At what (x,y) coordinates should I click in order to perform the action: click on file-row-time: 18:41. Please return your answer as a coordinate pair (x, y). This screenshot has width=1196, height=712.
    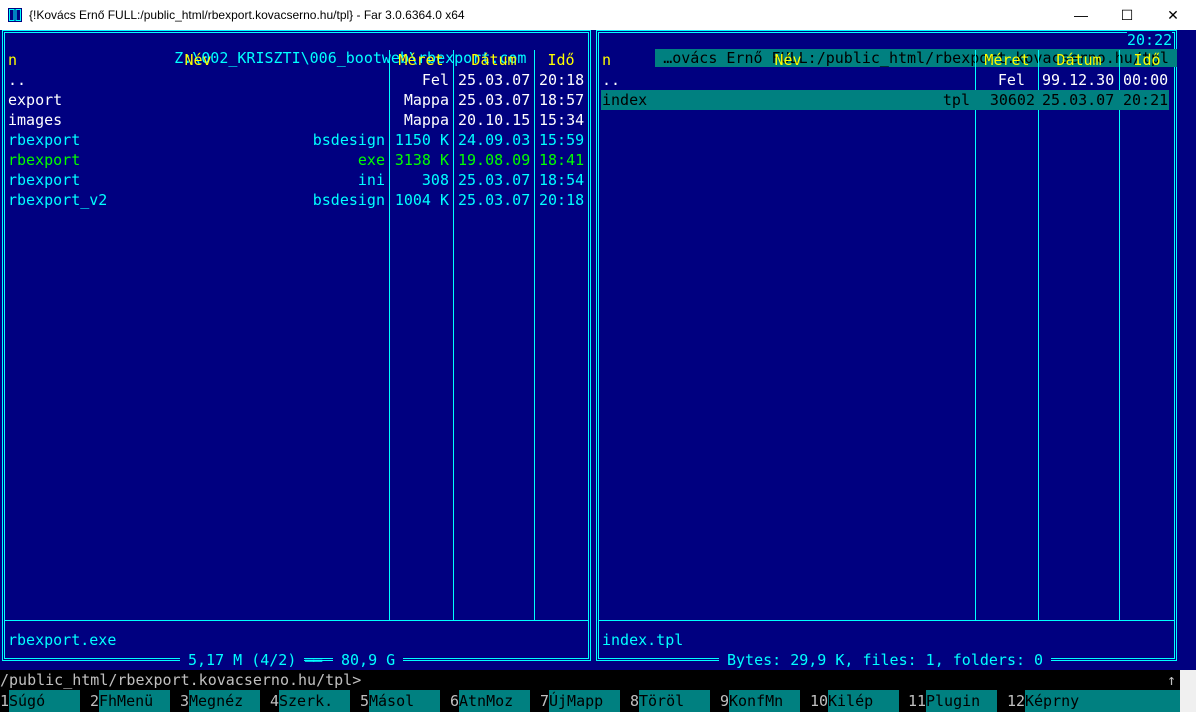
    Looking at the image, I should click on (562, 160).